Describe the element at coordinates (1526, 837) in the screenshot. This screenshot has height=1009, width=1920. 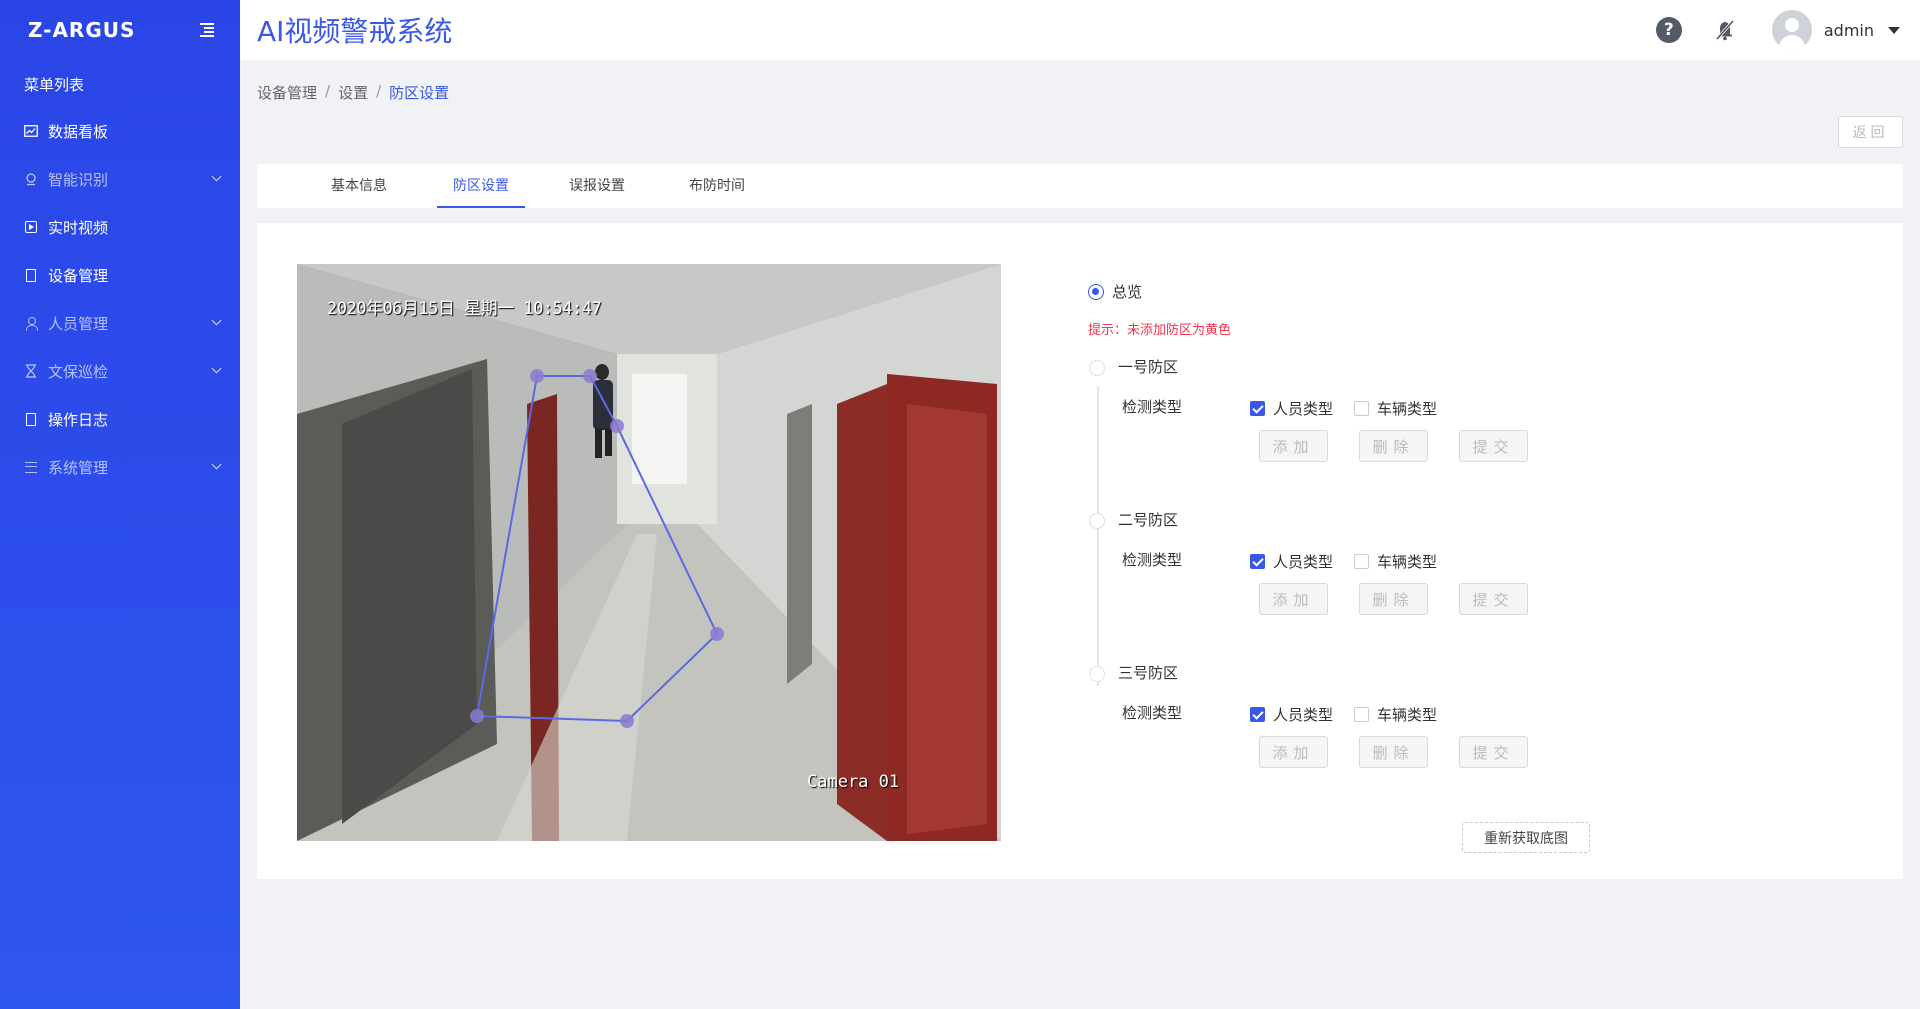
I see `refetch-base-image-button: 重新获取底图` at that location.